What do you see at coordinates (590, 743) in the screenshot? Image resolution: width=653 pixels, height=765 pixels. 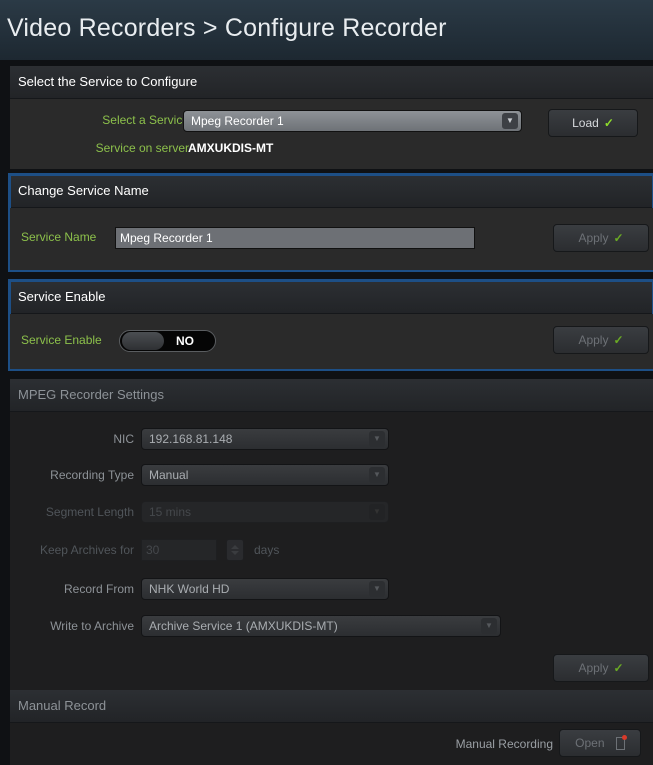 I see `open-button-label: Open` at bounding box center [590, 743].